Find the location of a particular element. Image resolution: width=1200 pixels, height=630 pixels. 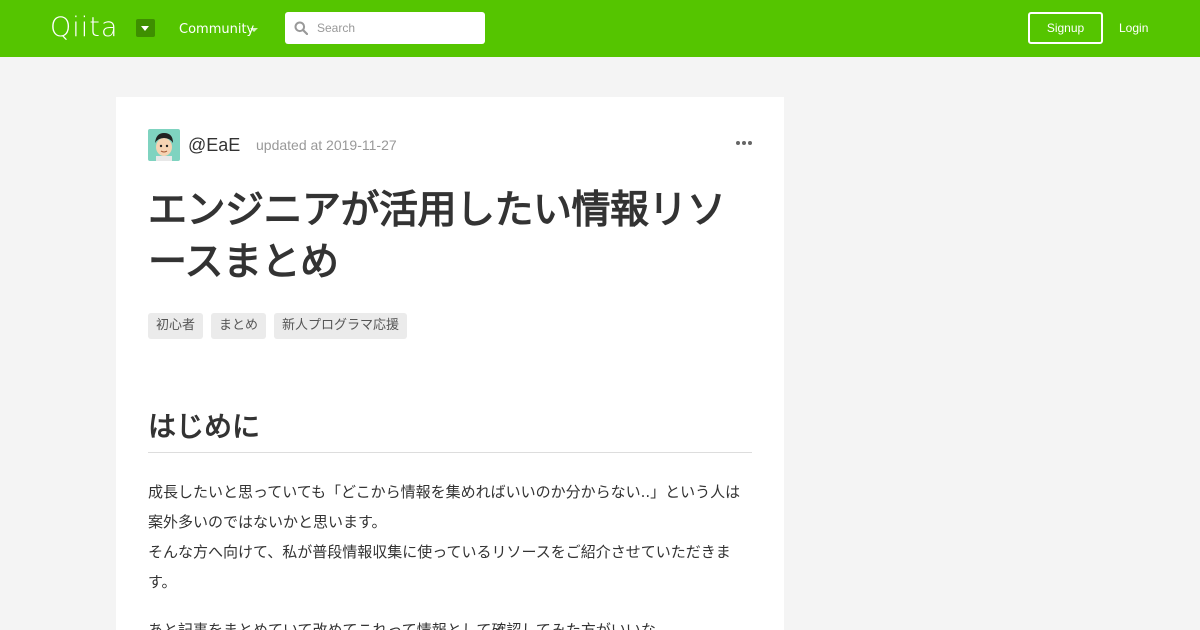

top-navbar: Qiita Community Signup Login is located at coordinates (600, 28).